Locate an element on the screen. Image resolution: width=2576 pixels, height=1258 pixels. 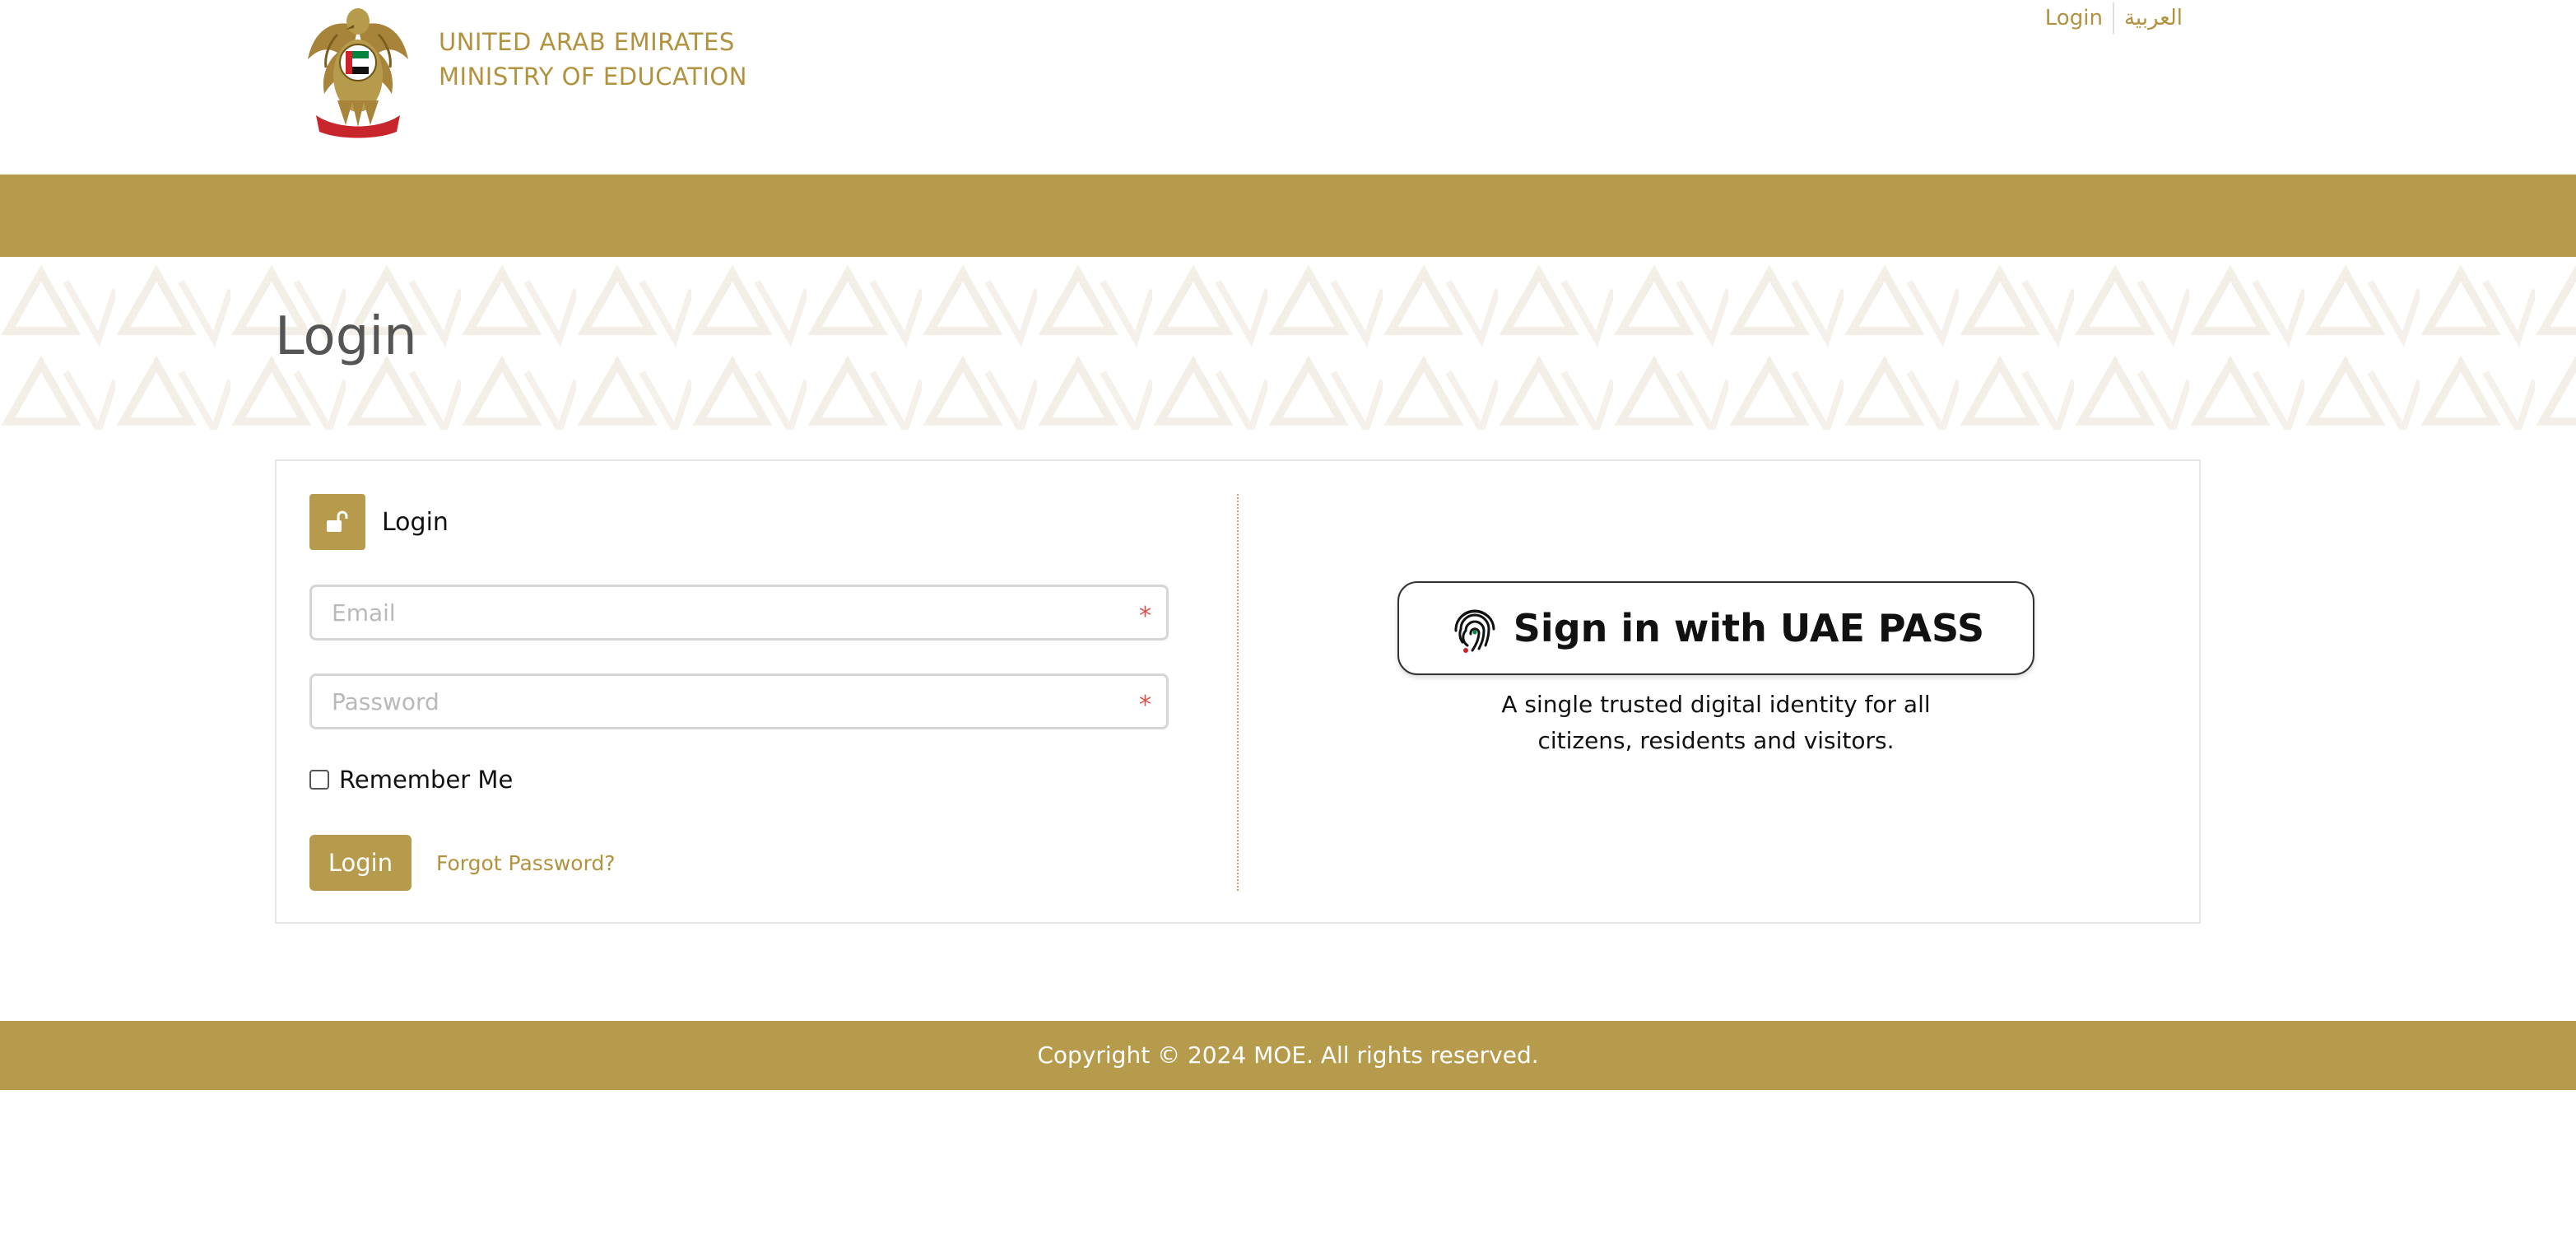
remember-me-row: Remember Me is located at coordinates (411, 780).